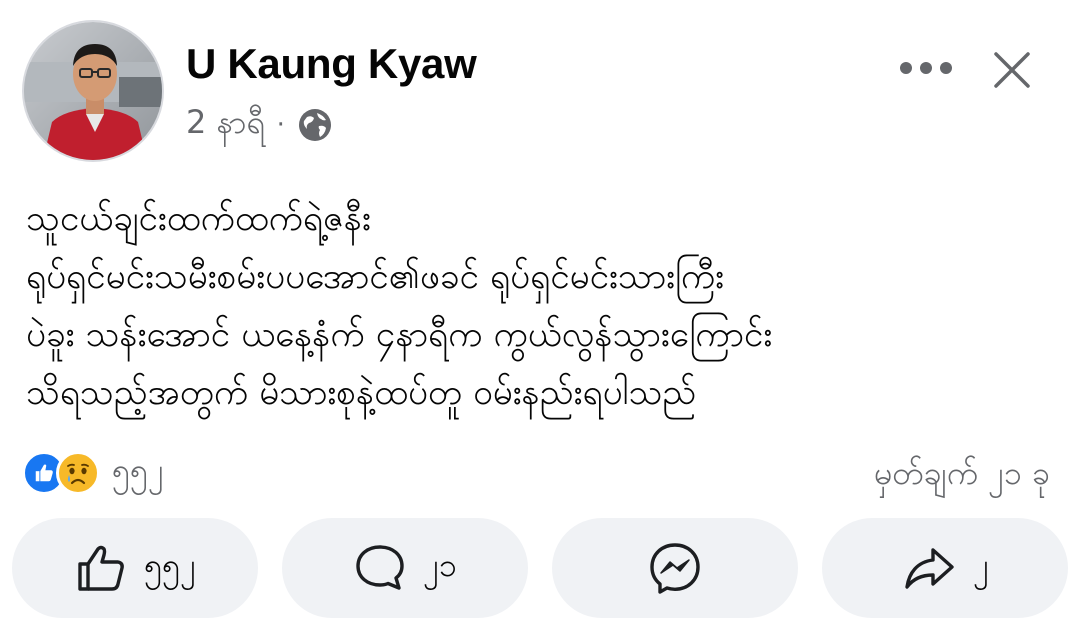  Describe the element at coordinates (331, 64) in the screenshot. I see `author-name: U Kaung Kyaw` at that location.